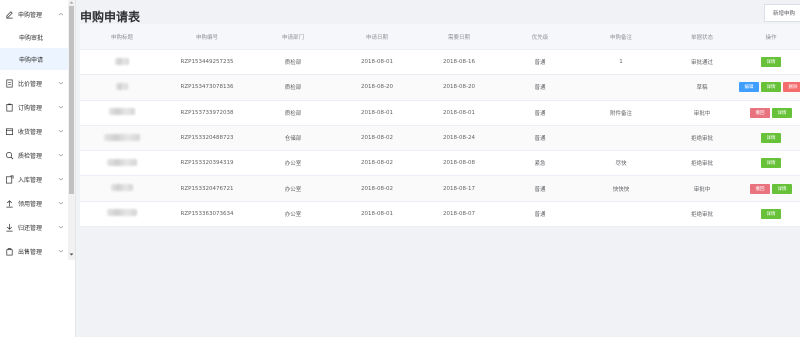 Image resolution: width=800 pixels, height=337 pixels. I want to click on cell-status: 草稿, so click(702, 88).